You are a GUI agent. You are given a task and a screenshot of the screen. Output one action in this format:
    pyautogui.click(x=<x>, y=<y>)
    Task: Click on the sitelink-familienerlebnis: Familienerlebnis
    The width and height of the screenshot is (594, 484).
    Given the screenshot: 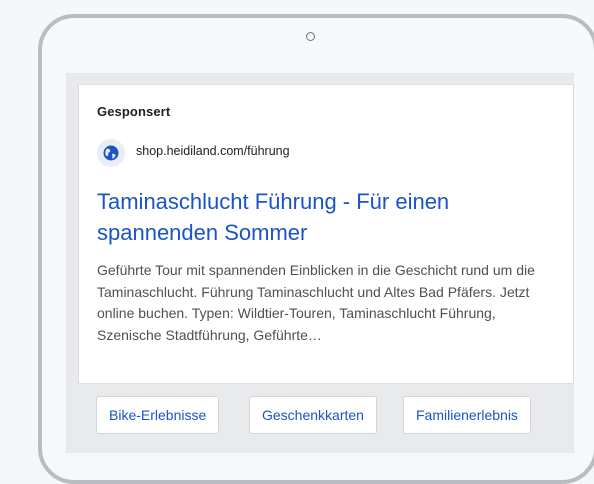 What is the action you would take?
    pyautogui.click(x=467, y=415)
    